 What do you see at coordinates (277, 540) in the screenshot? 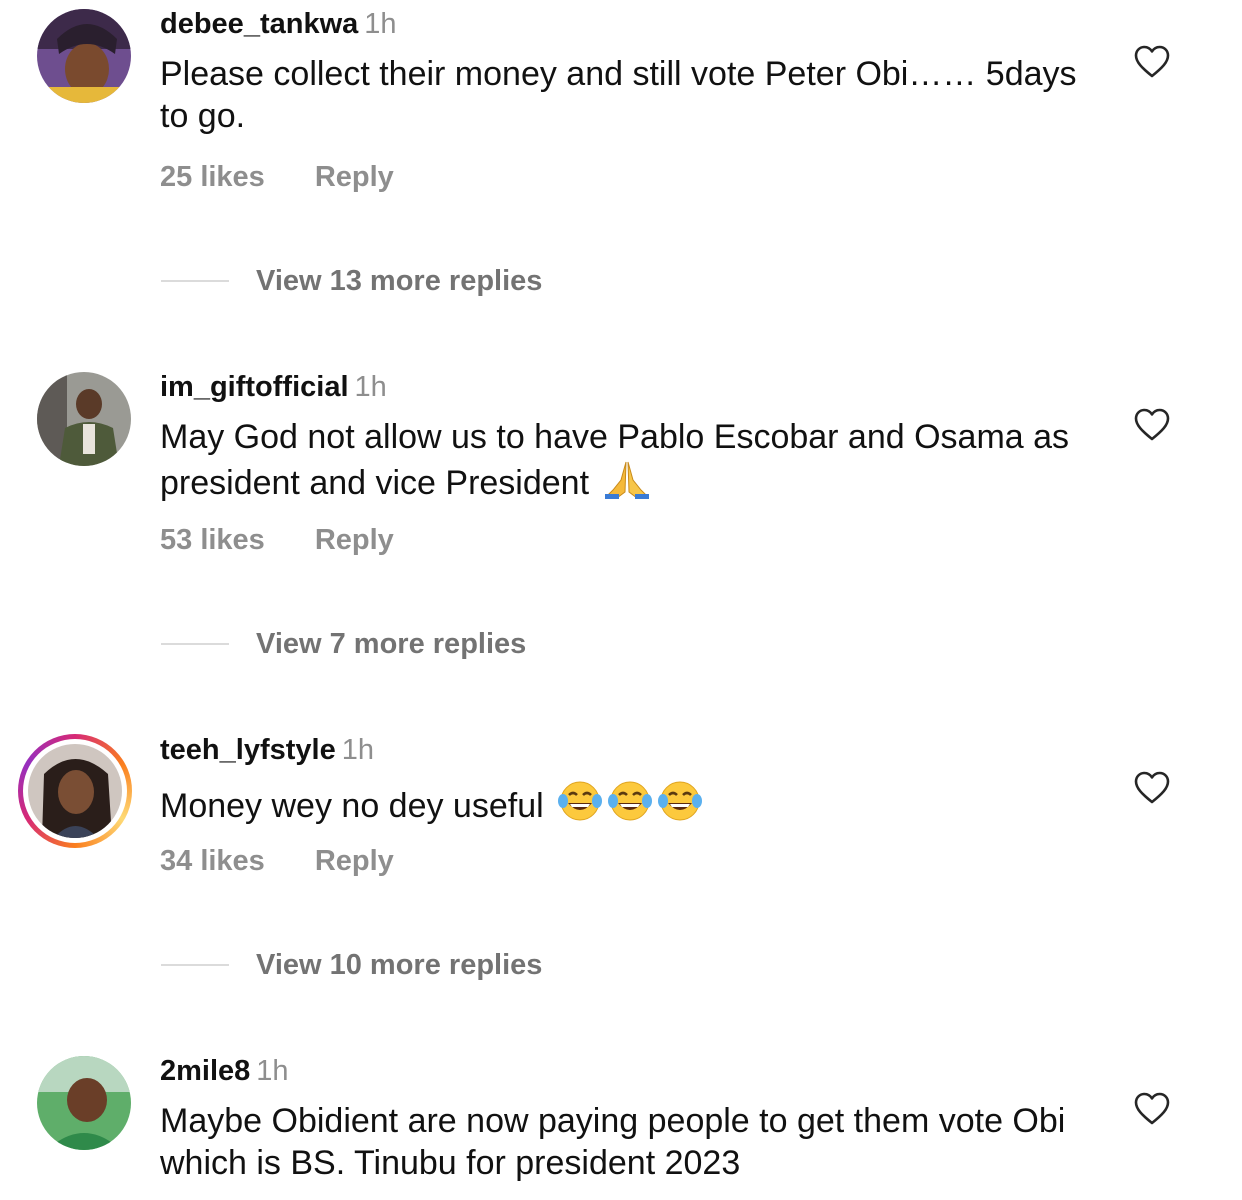
I see `comment-actions: 53 likes Reply` at bounding box center [277, 540].